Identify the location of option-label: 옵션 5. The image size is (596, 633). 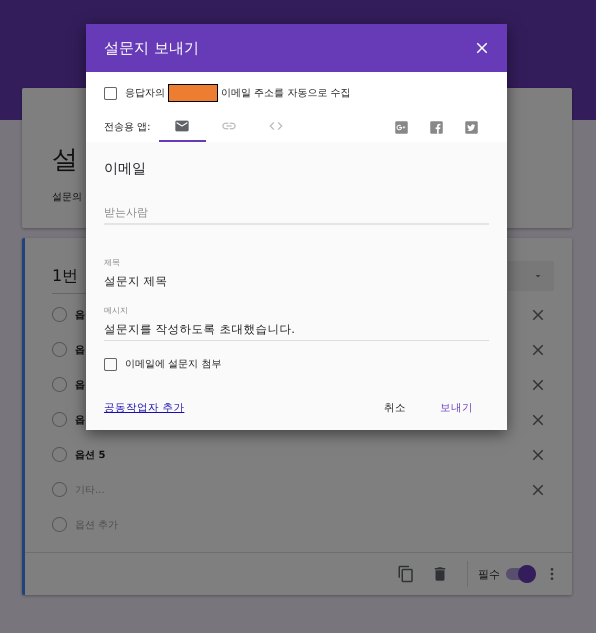
(90, 455).